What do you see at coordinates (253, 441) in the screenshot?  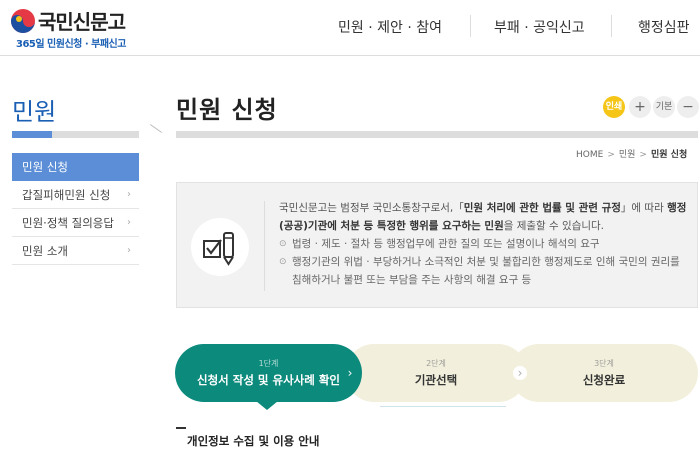 I see `section-title-privacy: 개인정보 수집 및 이용 안내` at bounding box center [253, 441].